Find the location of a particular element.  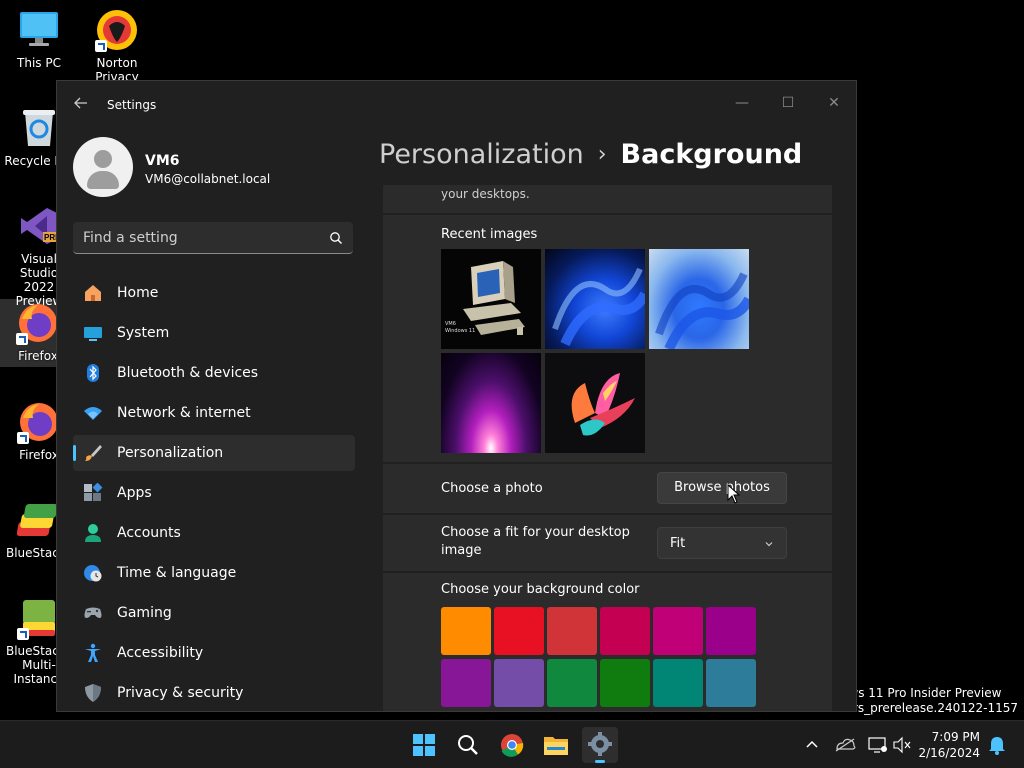

apps-icon is located at coordinates (93, 492).